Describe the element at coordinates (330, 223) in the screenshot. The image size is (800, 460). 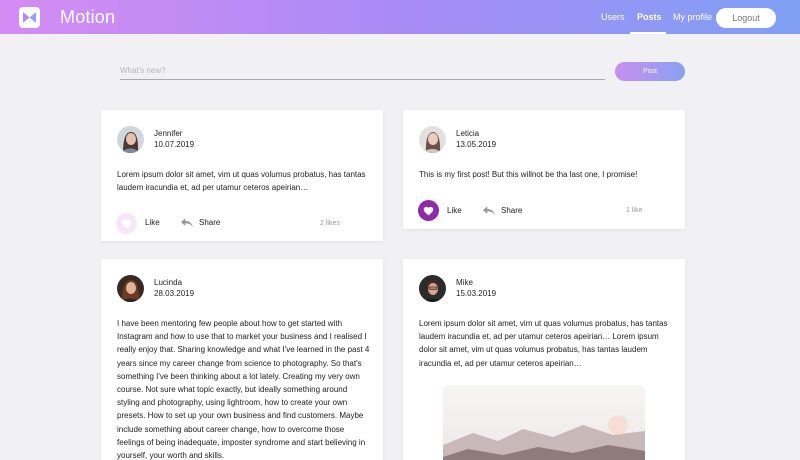
I see `likes-count: 2 likes` at that location.